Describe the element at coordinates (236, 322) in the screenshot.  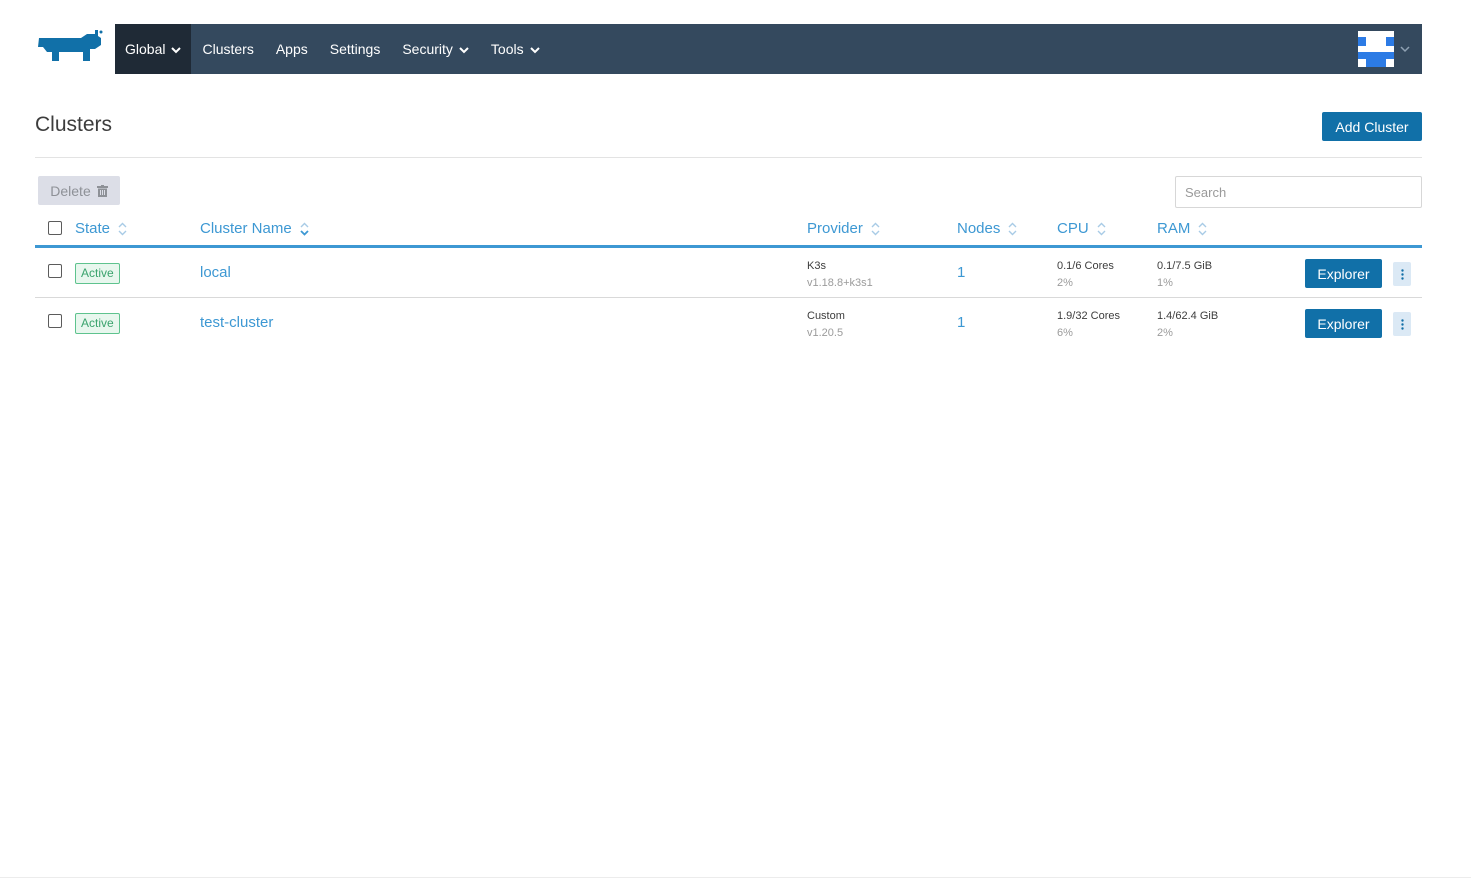
I see `cluster-name-link: test-cluster` at that location.